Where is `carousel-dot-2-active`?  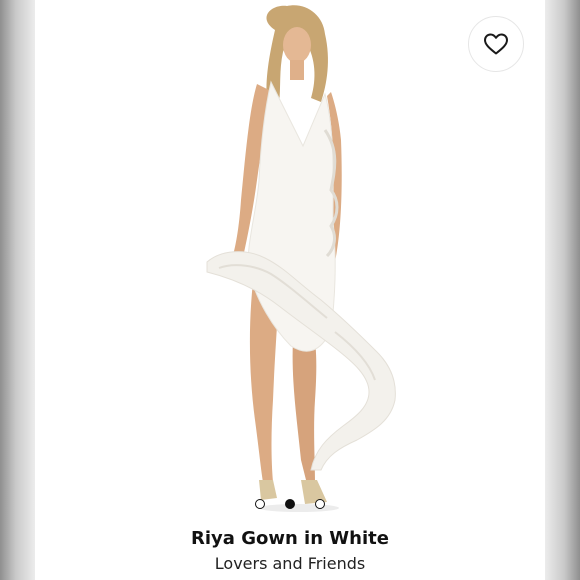 carousel-dot-2-active is located at coordinates (290, 504).